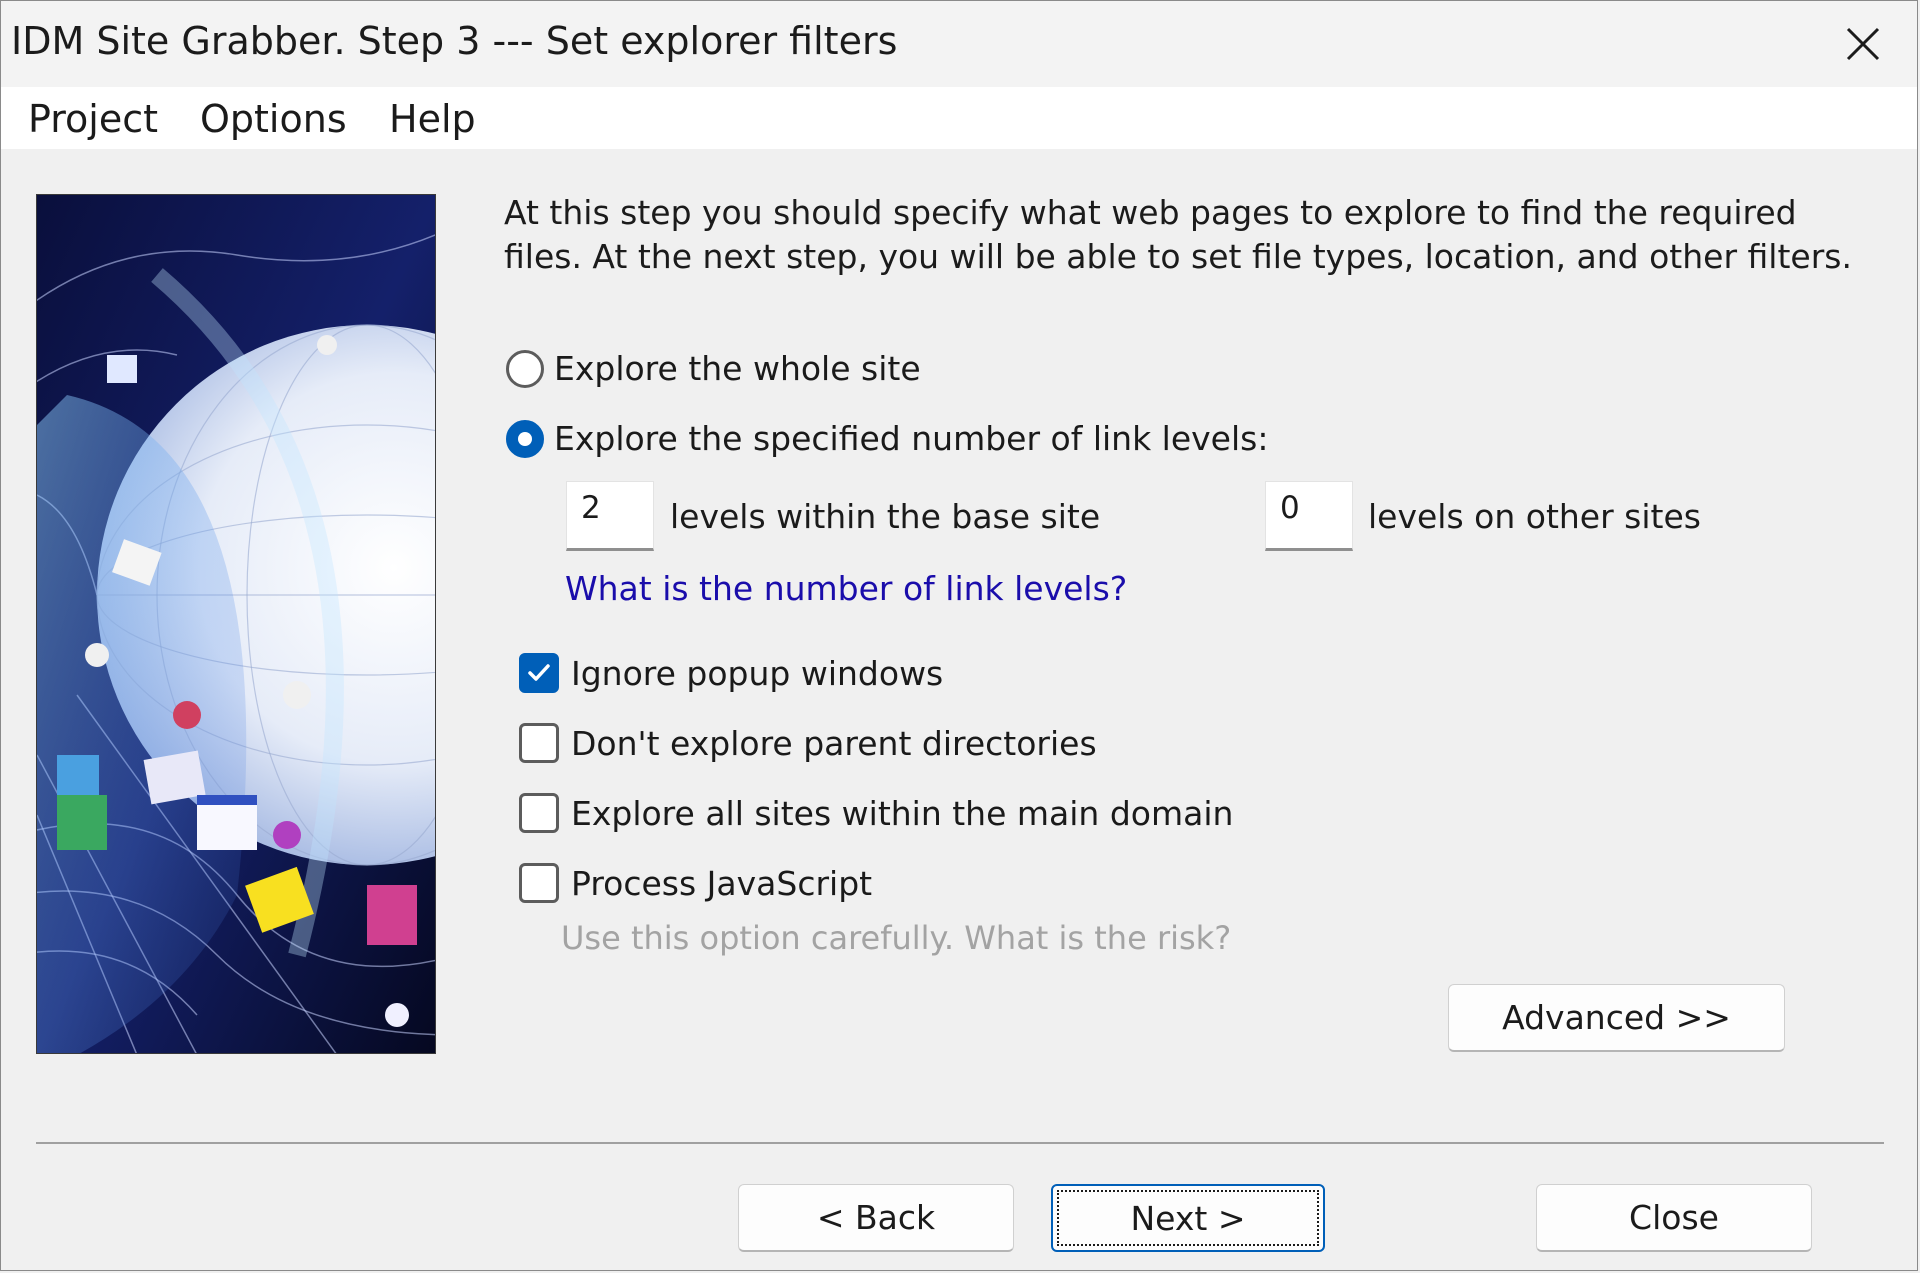 The image size is (1920, 1273). Describe the element at coordinates (525, 438) in the screenshot. I see `explore-levels-radio` at that location.